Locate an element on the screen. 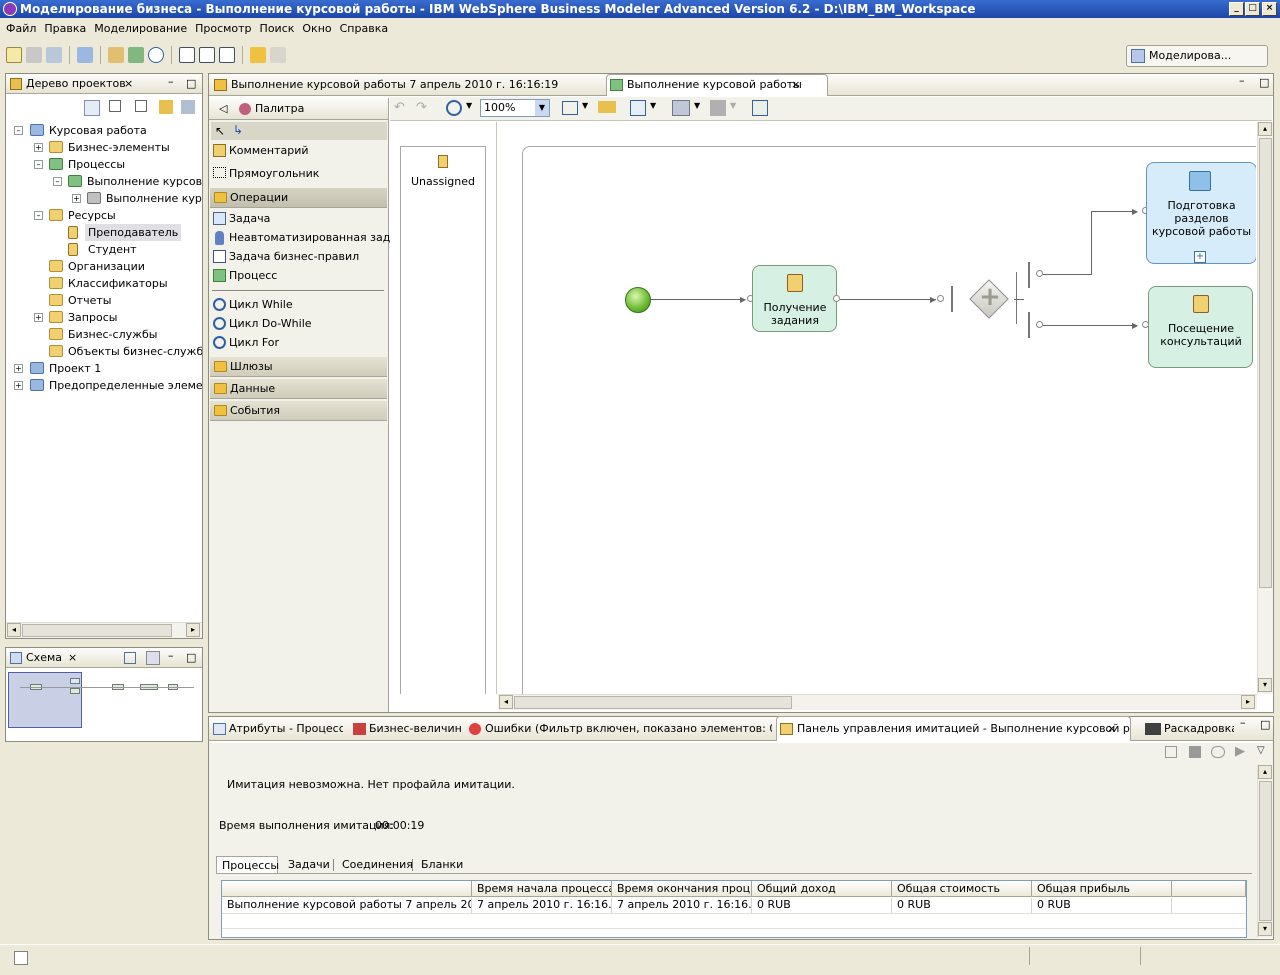  tree-item-resources: Ресурсы is located at coordinates (92, 215).